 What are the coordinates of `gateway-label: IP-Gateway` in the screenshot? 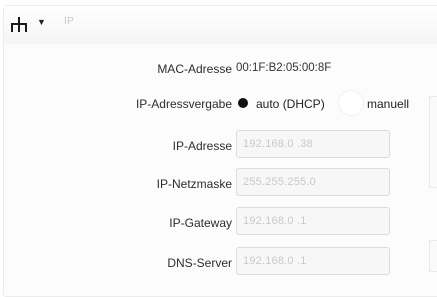 It's located at (200, 223).